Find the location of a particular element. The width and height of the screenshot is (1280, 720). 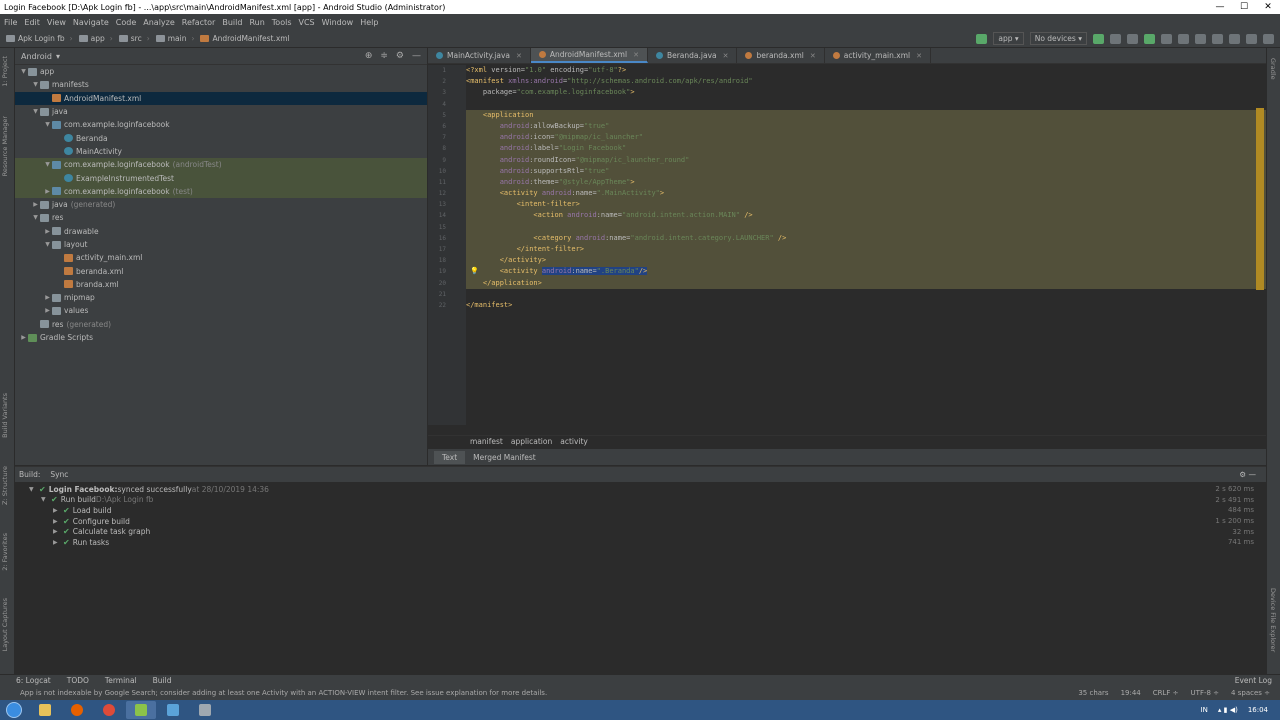

editor-tab: AndroidManifest.xml ✕ is located at coordinates (589, 55).